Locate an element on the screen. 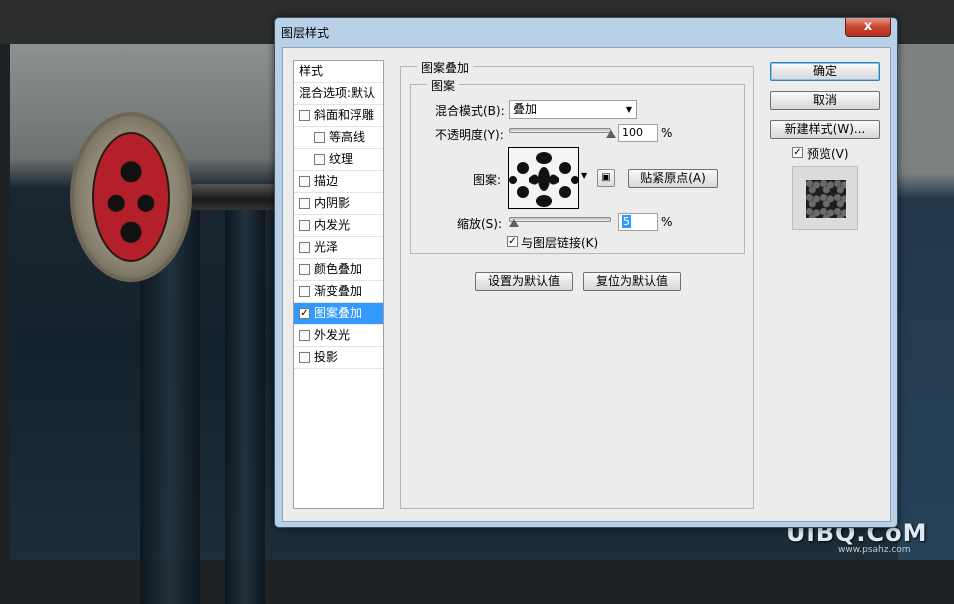 This screenshot has height=604, width=954. dialog-title: 图层样式 is located at coordinates (305, 33).